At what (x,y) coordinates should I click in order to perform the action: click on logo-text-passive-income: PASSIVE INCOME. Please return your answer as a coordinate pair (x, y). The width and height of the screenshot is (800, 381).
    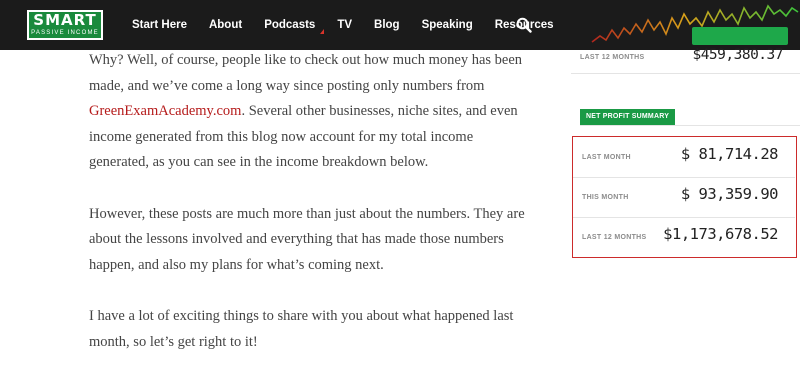
    Looking at the image, I should click on (65, 33).